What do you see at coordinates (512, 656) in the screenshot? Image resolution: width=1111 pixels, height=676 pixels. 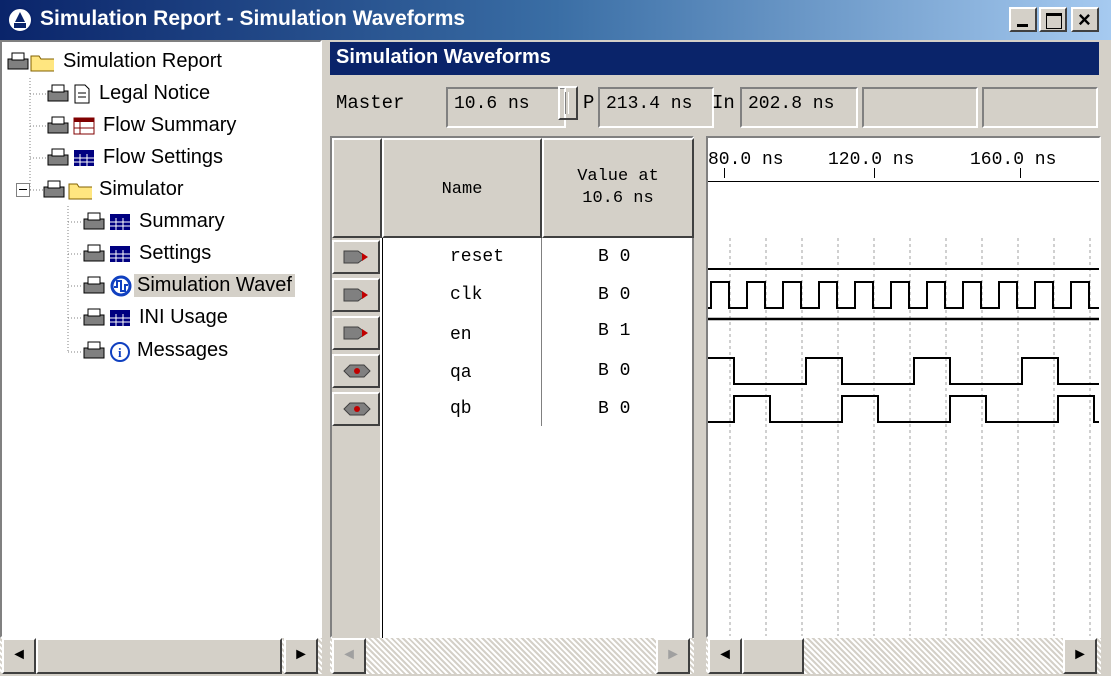 I see `grid-horizontal-scrollbar: ◄ ►` at bounding box center [512, 656].